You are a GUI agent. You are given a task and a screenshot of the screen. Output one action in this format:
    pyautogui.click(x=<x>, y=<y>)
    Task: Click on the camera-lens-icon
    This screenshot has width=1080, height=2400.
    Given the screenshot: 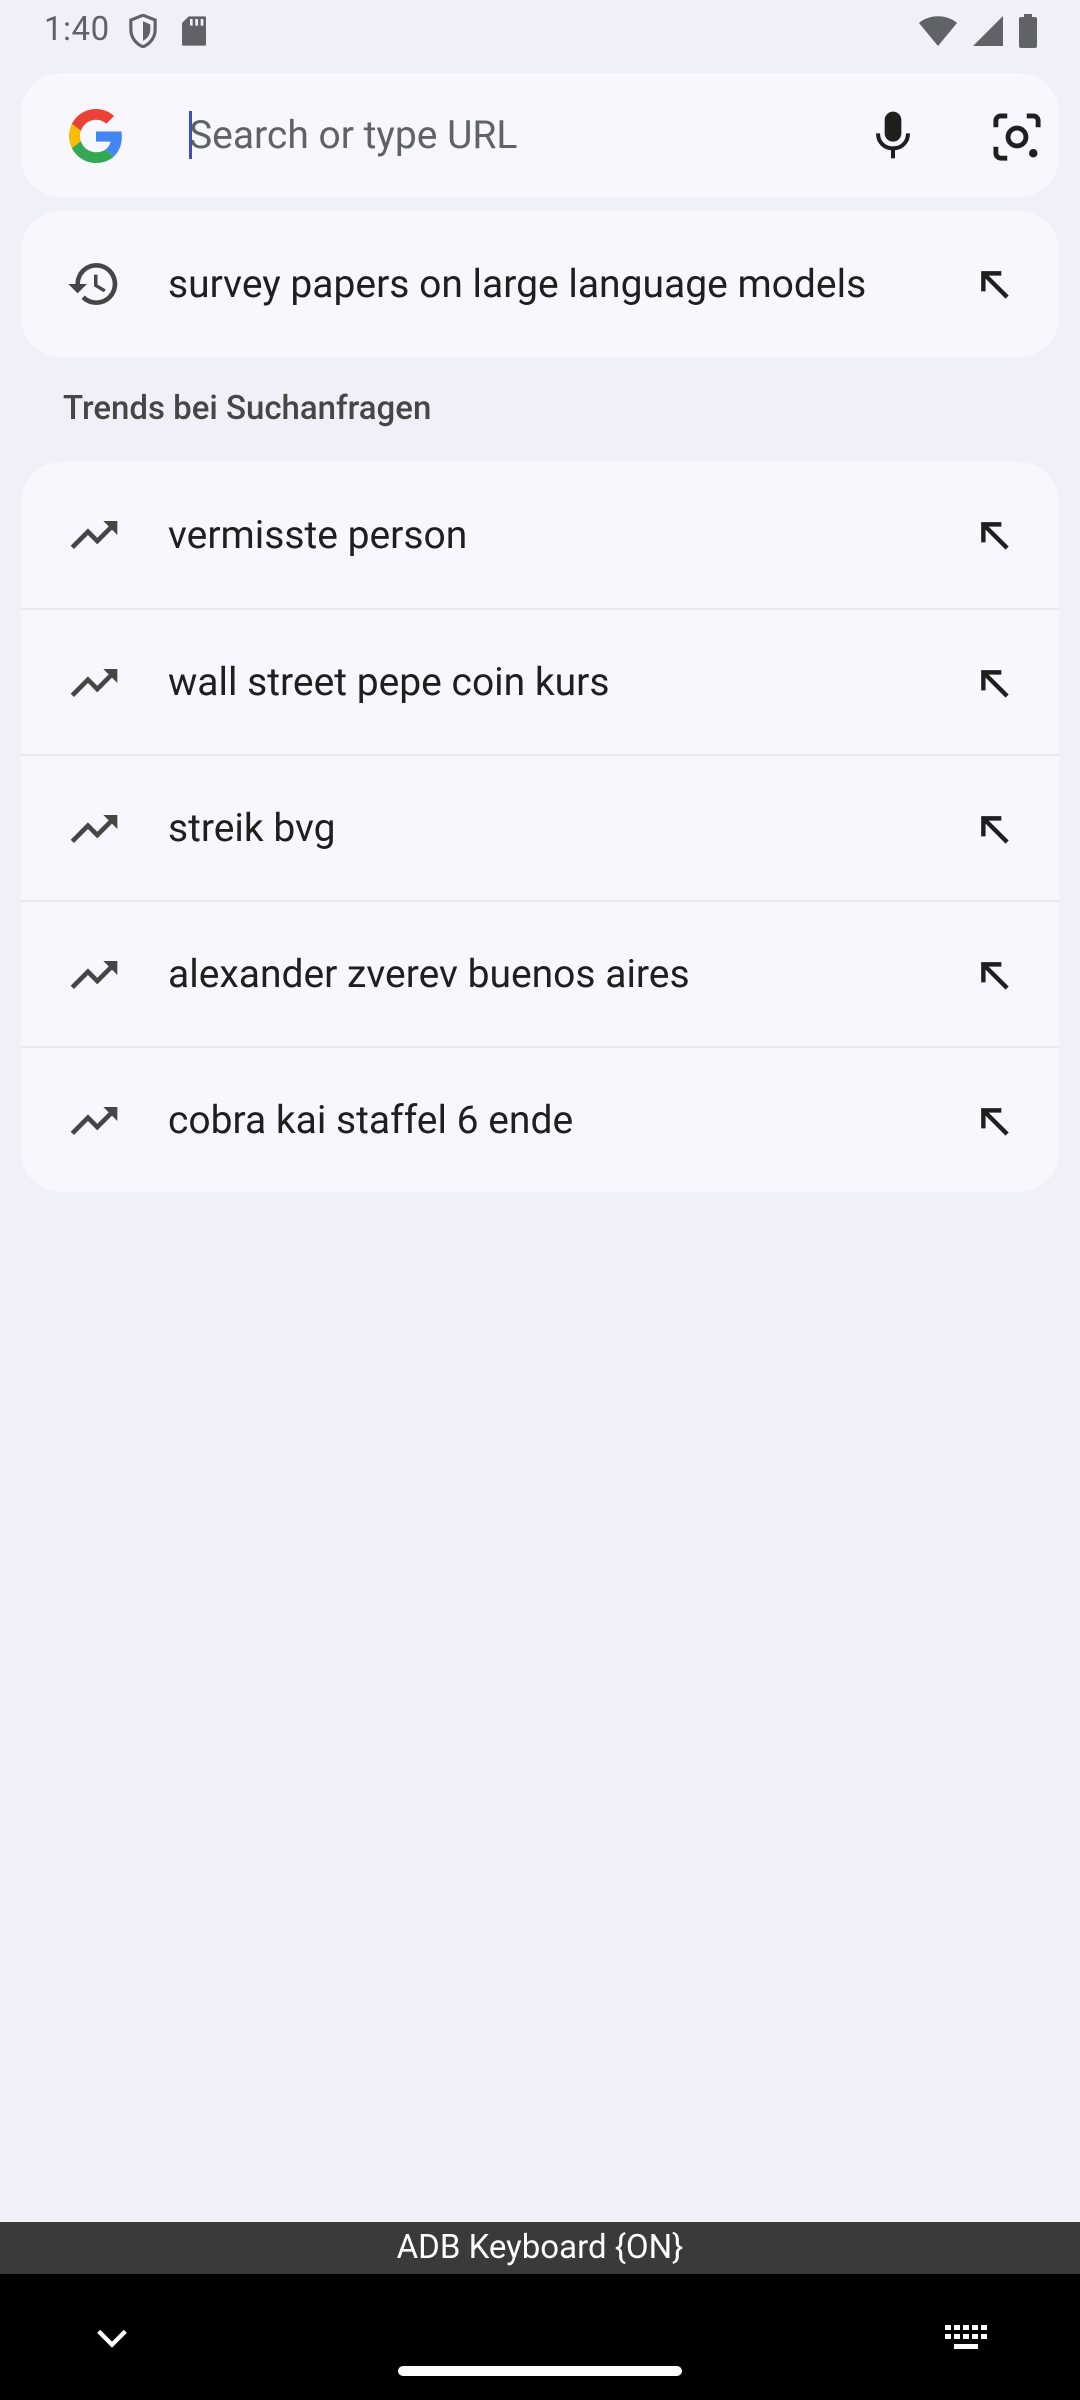 What is the action you would take?
    pyautogui.click(x=1017, y=137)
    